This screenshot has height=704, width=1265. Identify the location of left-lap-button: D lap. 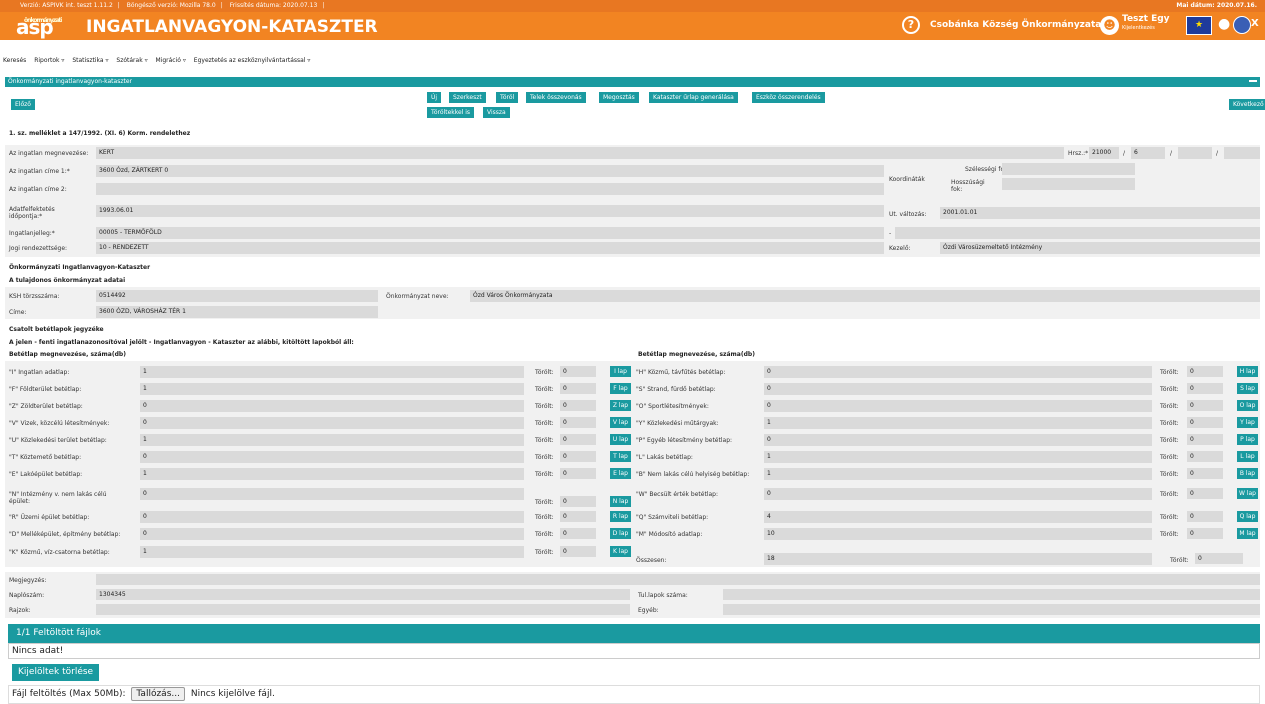
(620, 533).